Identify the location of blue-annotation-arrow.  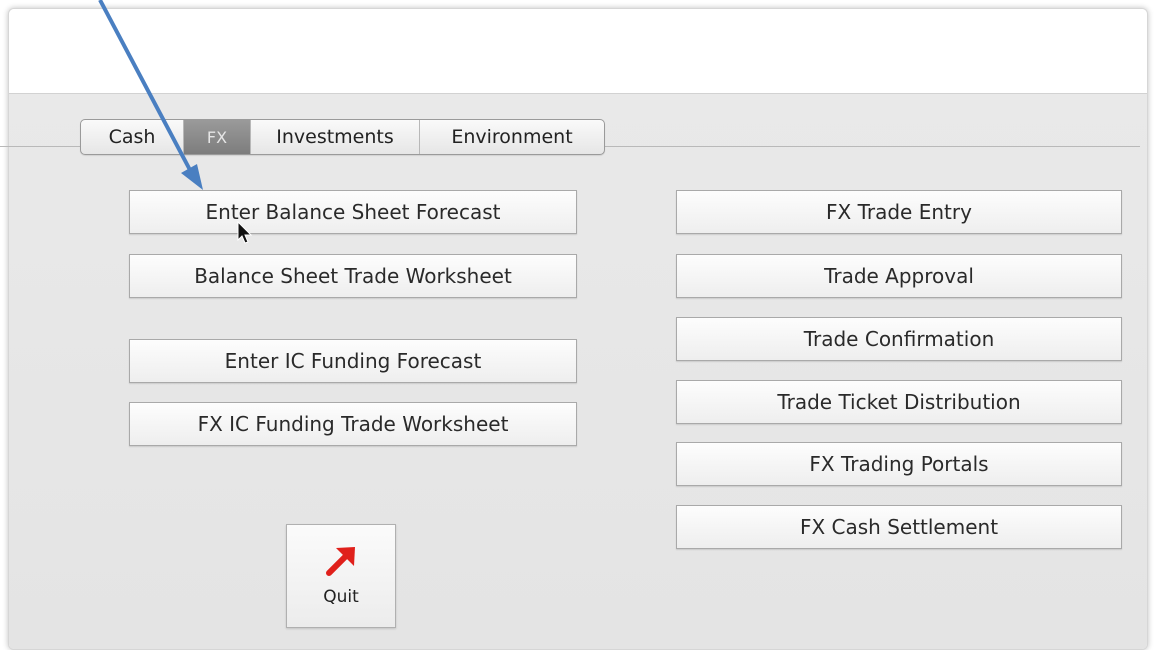
(150, 95).